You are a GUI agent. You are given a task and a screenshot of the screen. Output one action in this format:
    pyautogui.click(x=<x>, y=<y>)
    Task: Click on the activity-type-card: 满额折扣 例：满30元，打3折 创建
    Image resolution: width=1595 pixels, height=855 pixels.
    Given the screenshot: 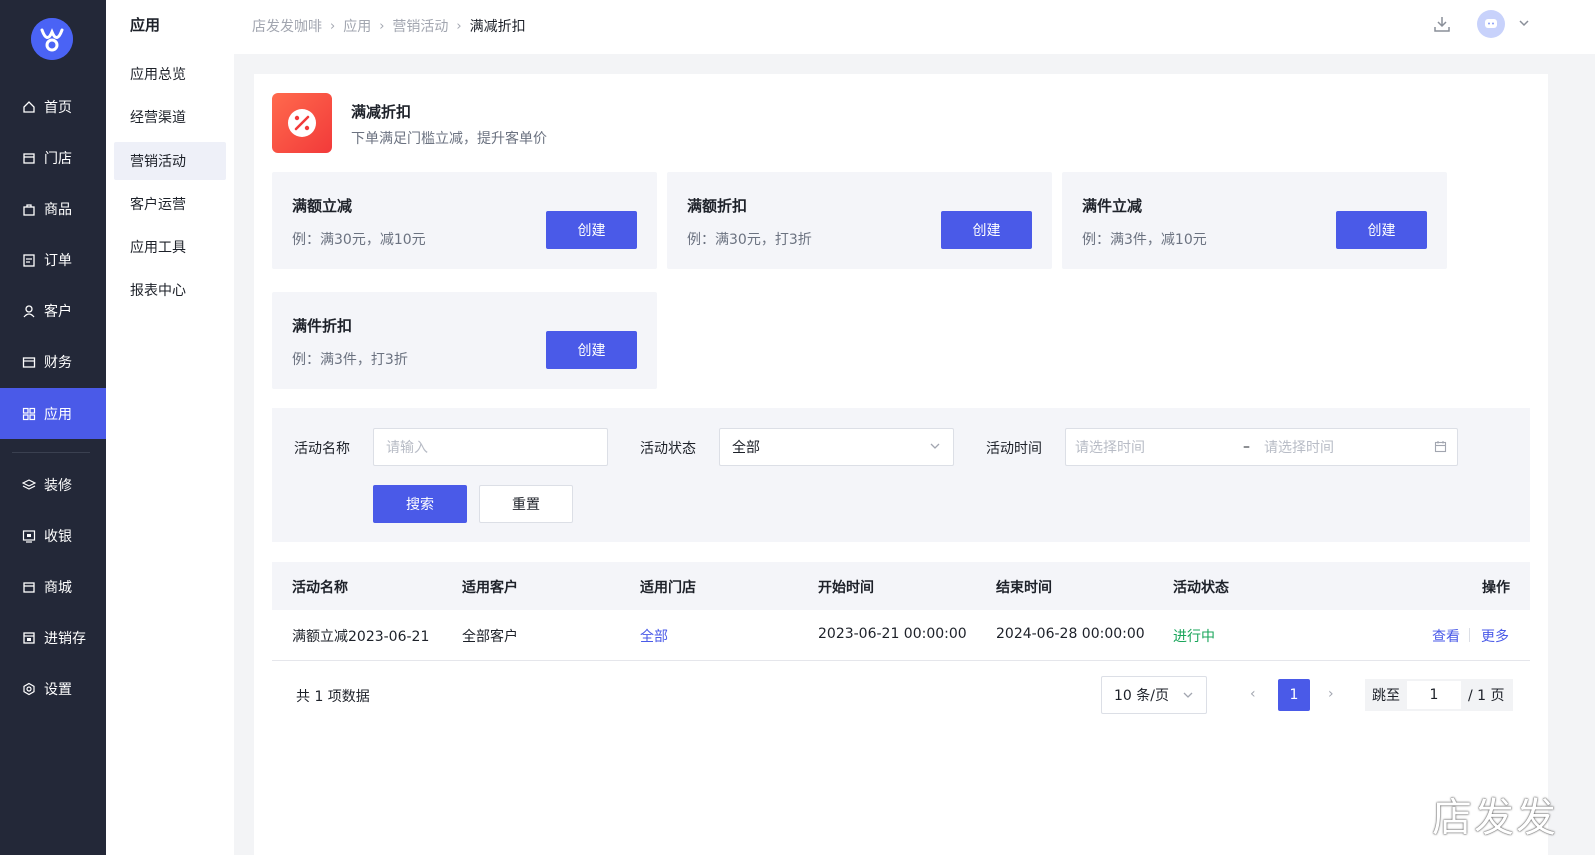 What is the action you would take?
    pyautogui.click(x=859, y=220)
    